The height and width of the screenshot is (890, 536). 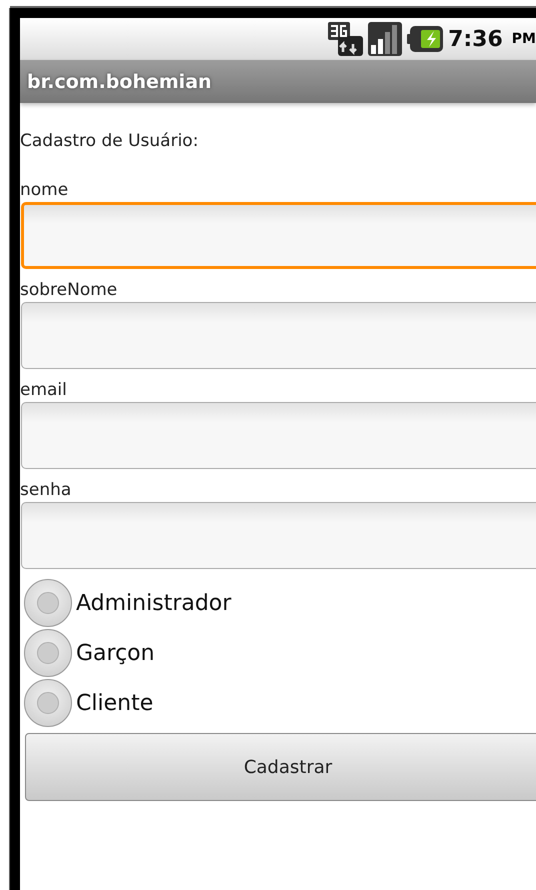 What do you see at coordinates (44, 390) in the screenshot?
I see `field-label: email` at bounding box center [44, 390].